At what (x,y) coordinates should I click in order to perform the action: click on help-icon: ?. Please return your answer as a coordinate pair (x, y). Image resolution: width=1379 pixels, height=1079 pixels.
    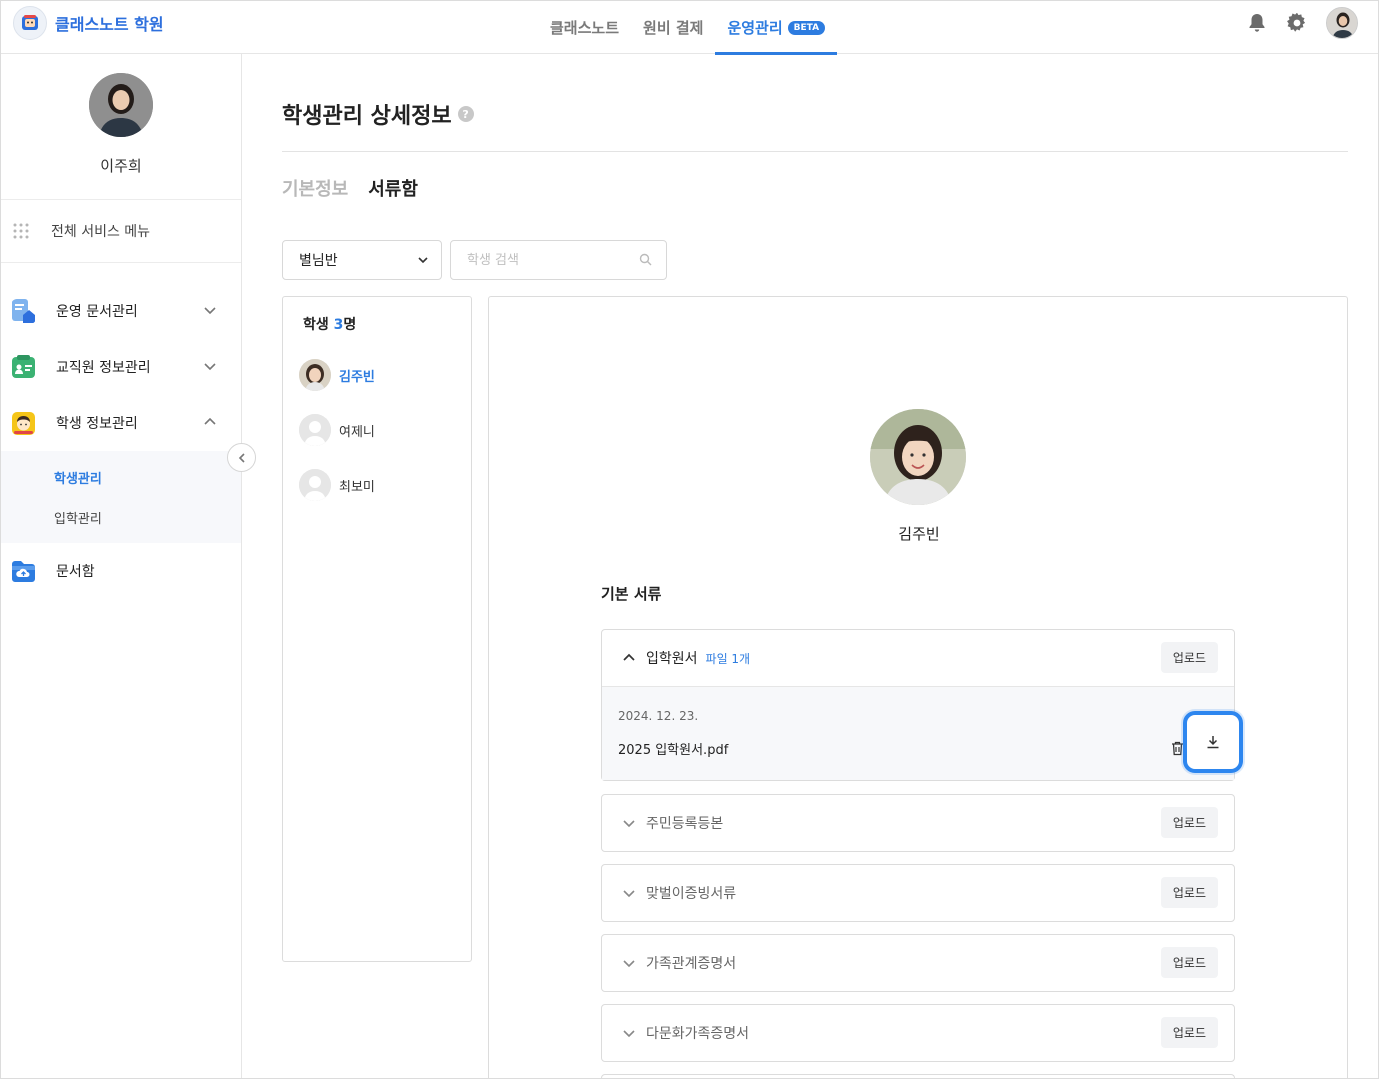
    Looking at the image, I should click on (465, 114).